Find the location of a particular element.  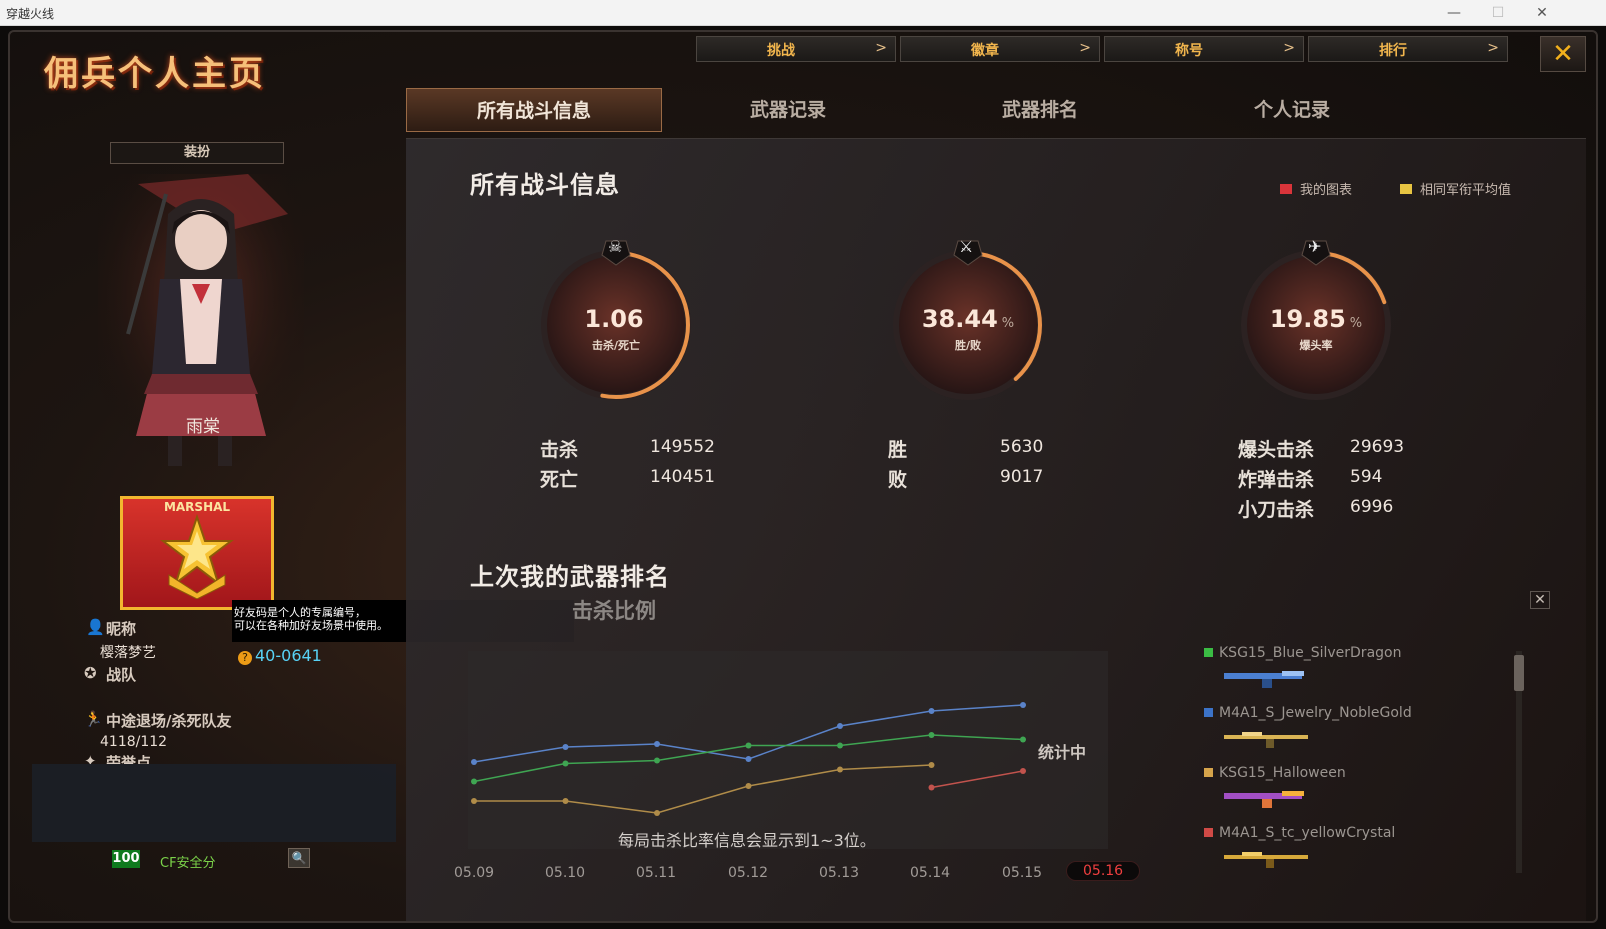

friend-code: ? 40-0641 is located at coordinates (280, 655).